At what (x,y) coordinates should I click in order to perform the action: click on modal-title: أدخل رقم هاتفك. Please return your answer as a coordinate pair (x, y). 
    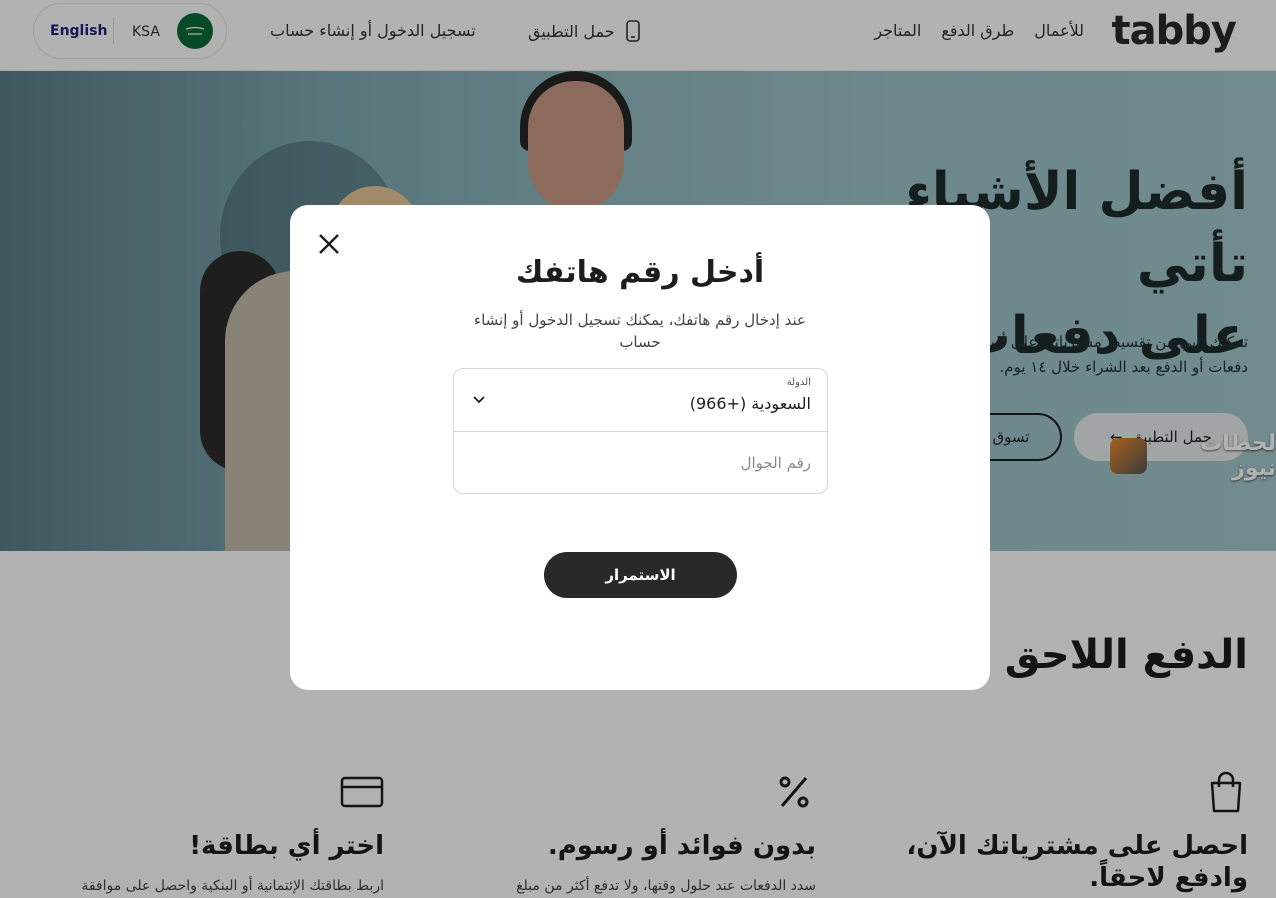
    Looking at the image, I should click on (640, 272).